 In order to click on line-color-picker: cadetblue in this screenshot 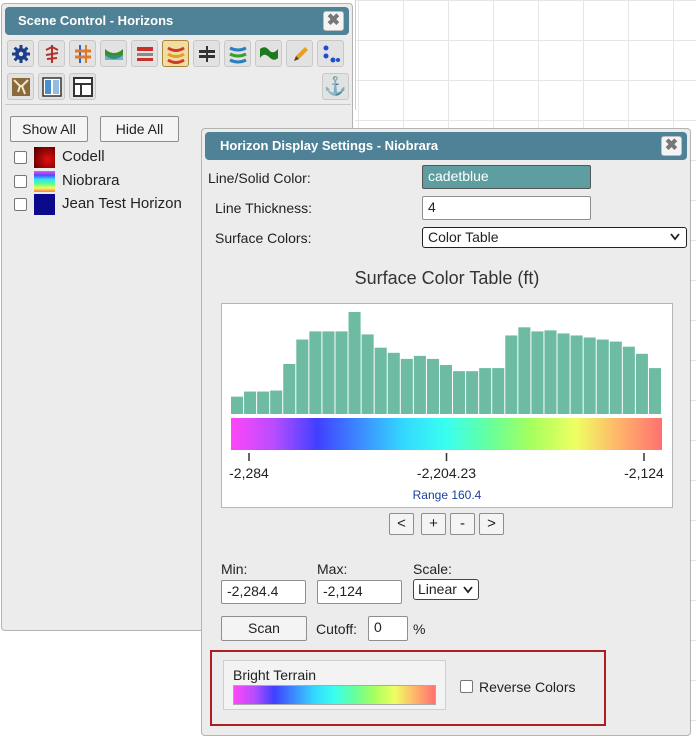, I will do `click(506, 177)`.